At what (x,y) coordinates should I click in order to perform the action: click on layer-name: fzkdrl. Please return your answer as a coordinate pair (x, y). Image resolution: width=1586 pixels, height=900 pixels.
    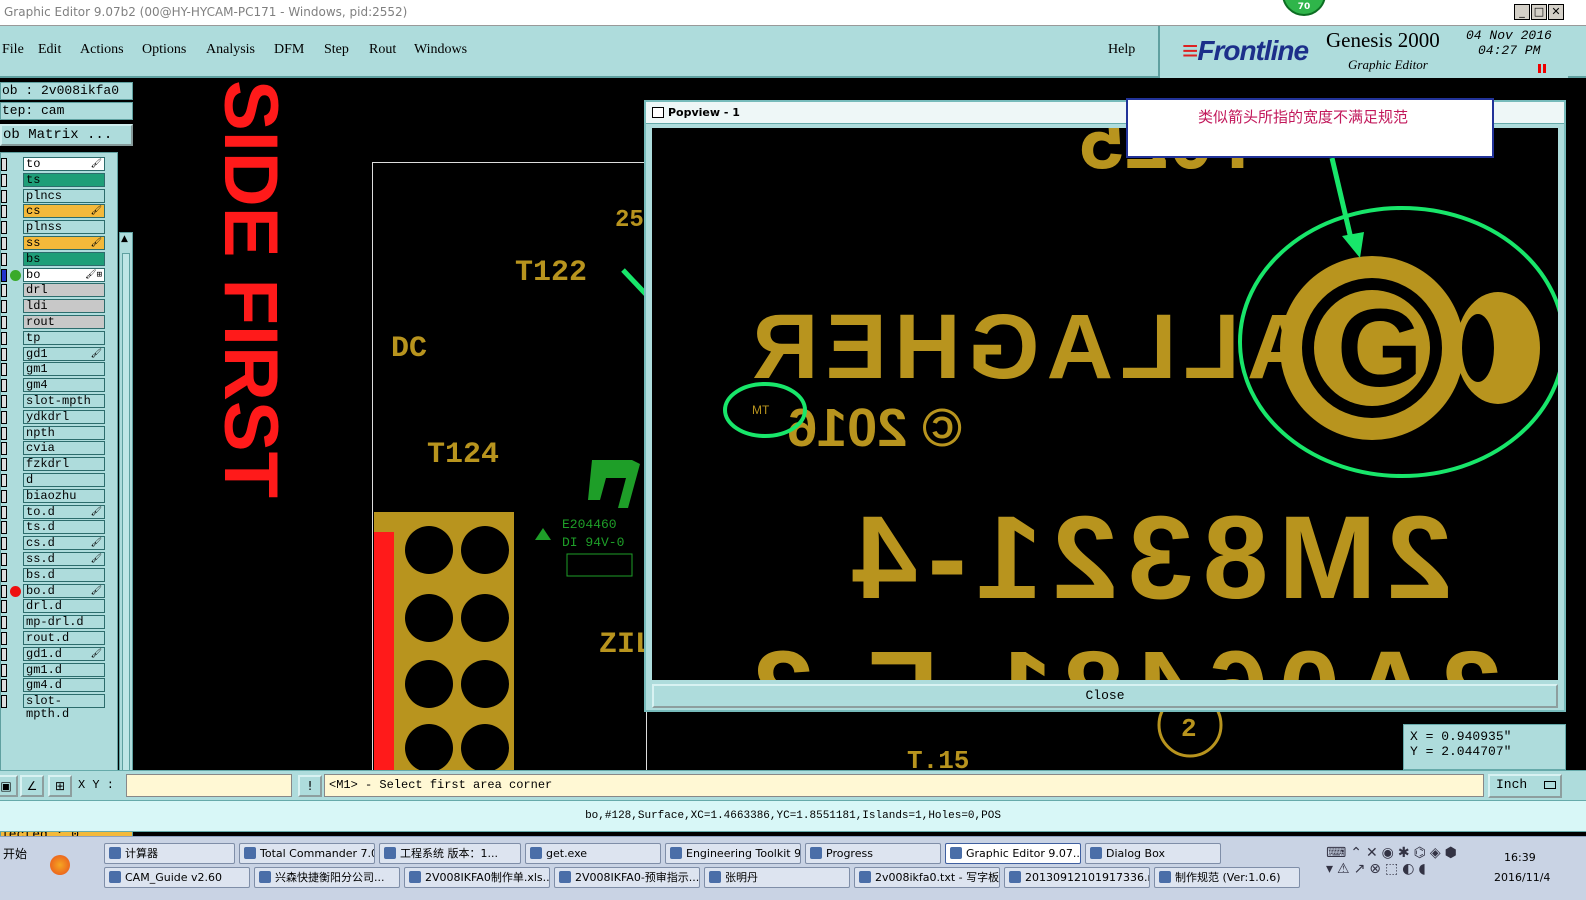
    Looking at the image, I should click on (64, 464).